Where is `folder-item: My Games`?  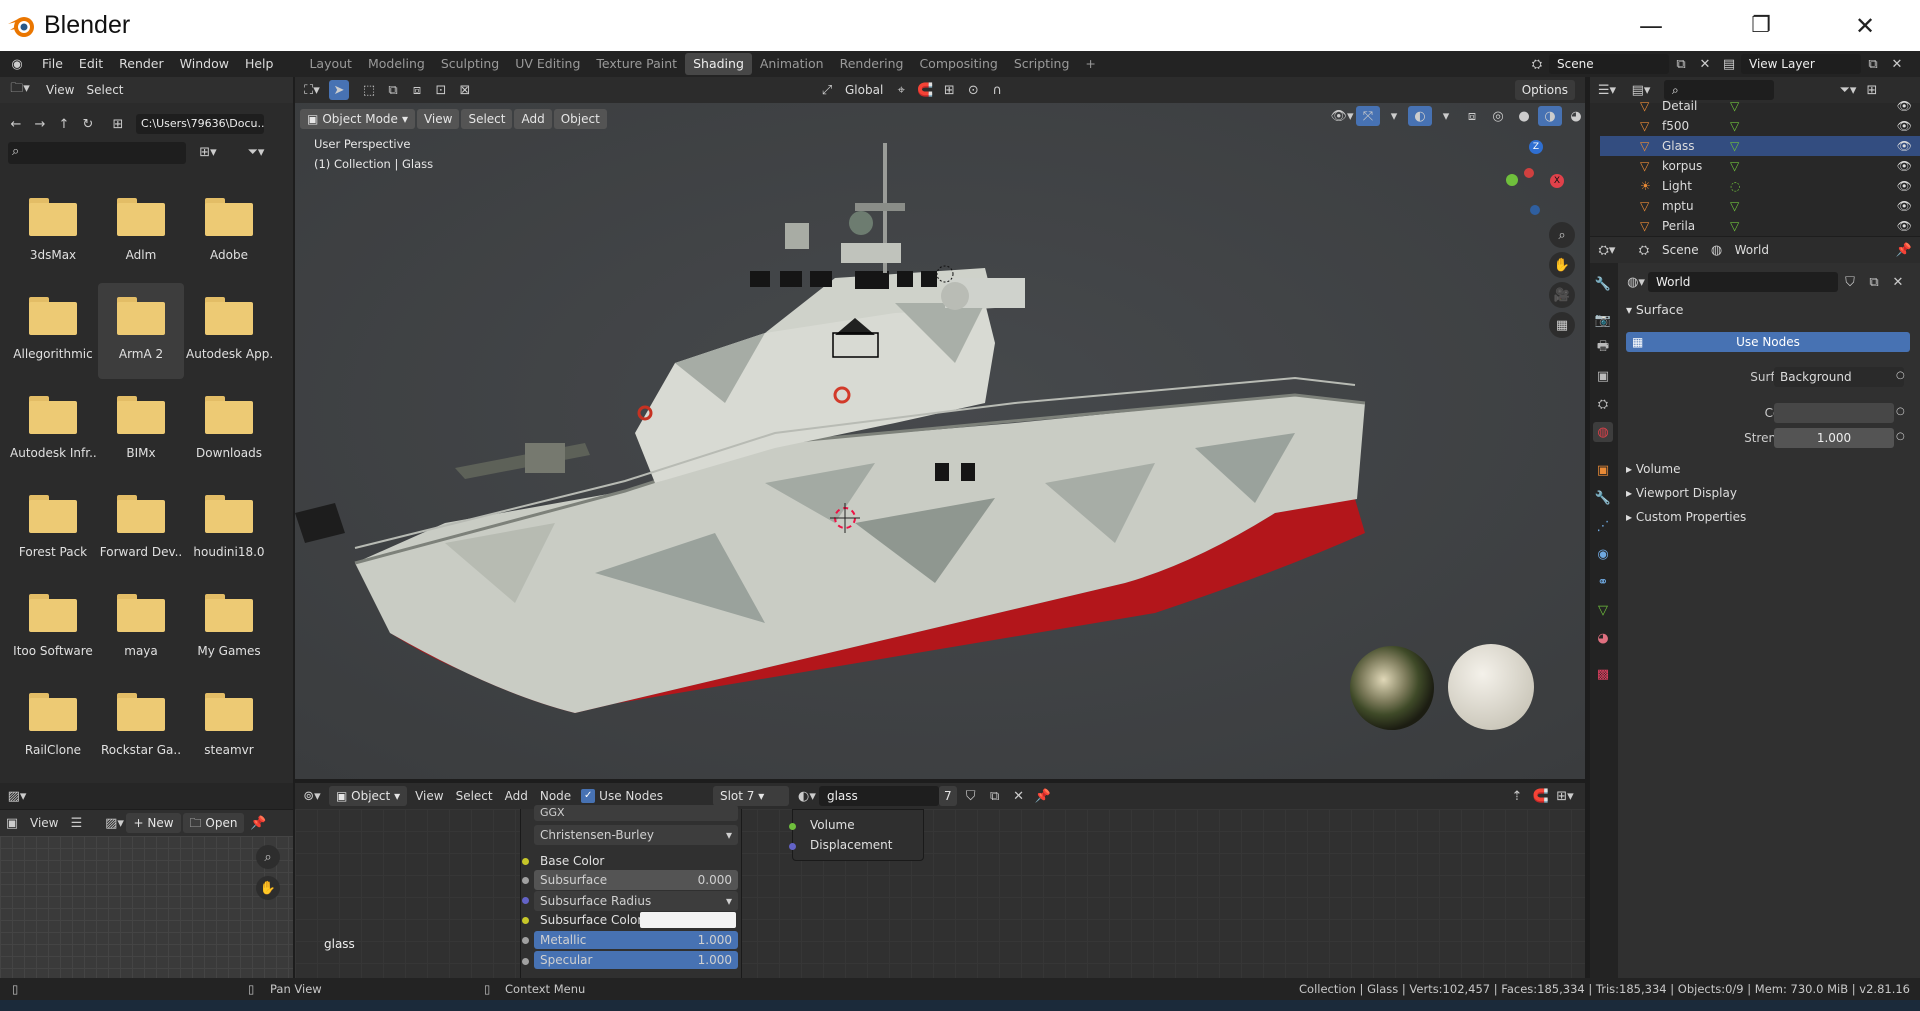
folder-item: My Games is located at coordinates (229, 628).